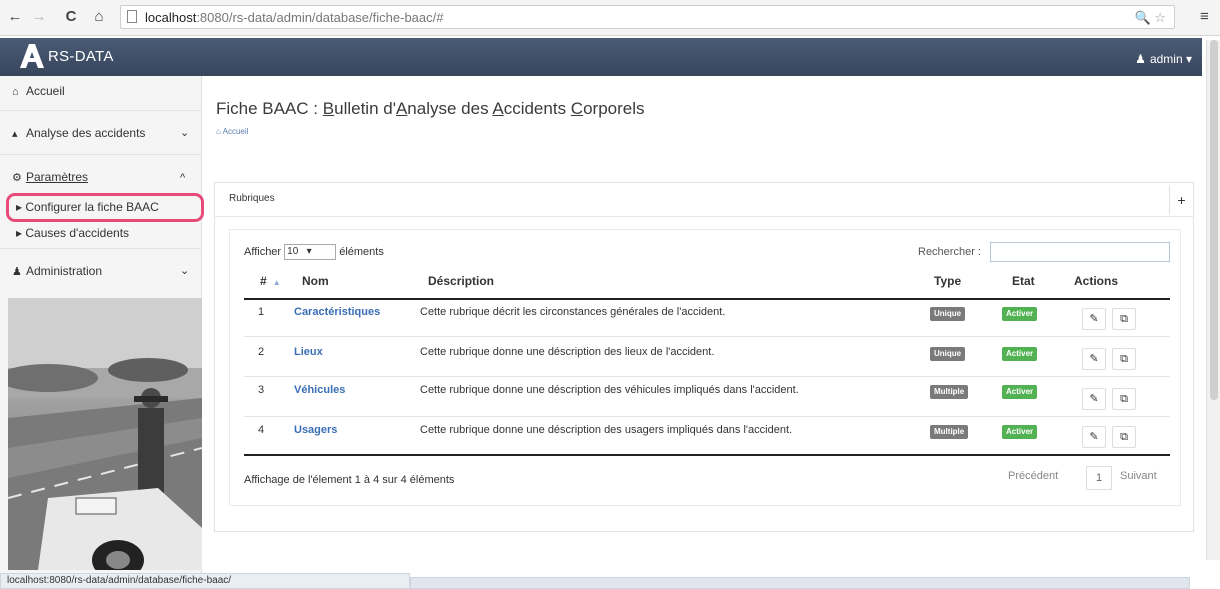  What do you see at coordinates (261, 390) in the screenshot?
I see `row-number: 3` at bounding box center [261, 390].